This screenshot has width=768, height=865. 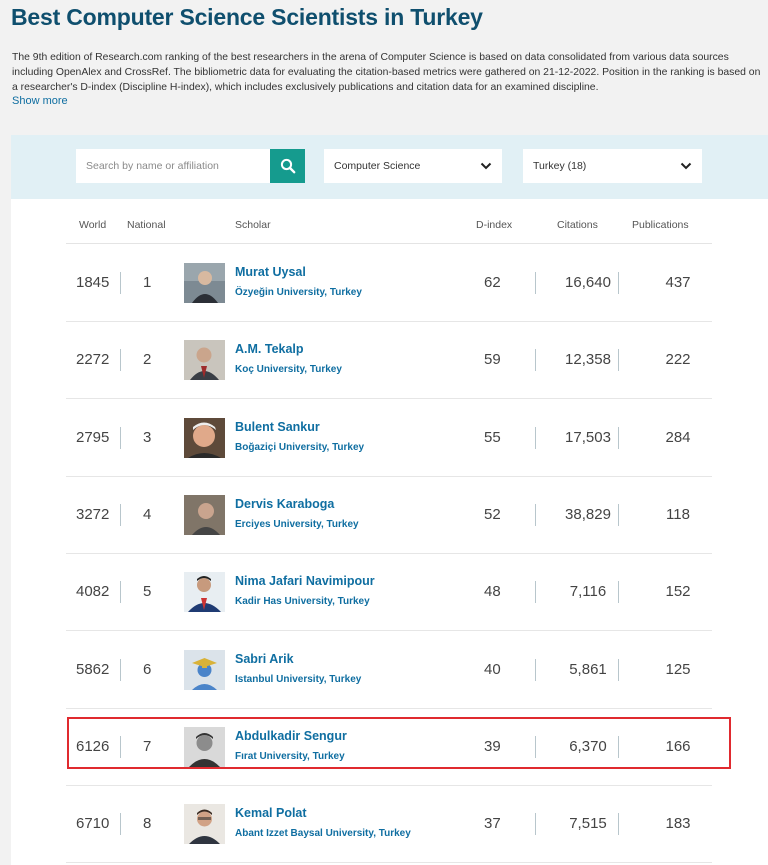 I want to click on scholar-affiliation-link: Kadir Has University, Turkey, so click(x=302, y=601).